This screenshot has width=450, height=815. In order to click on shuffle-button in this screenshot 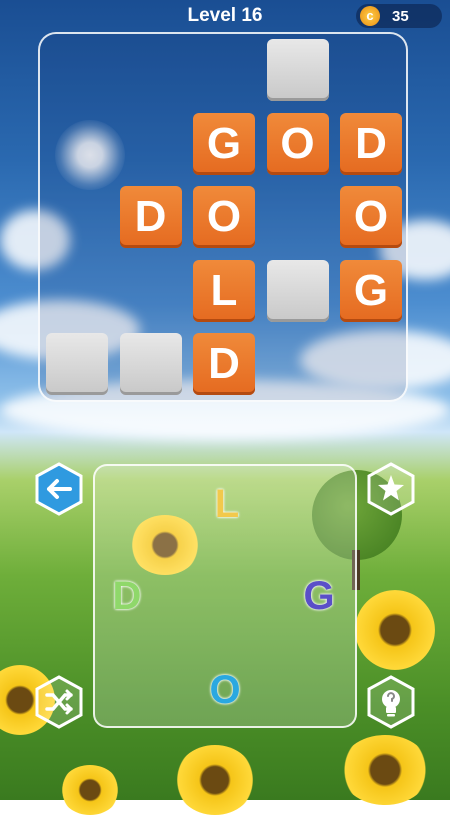, I will do `click(59, 702)`.